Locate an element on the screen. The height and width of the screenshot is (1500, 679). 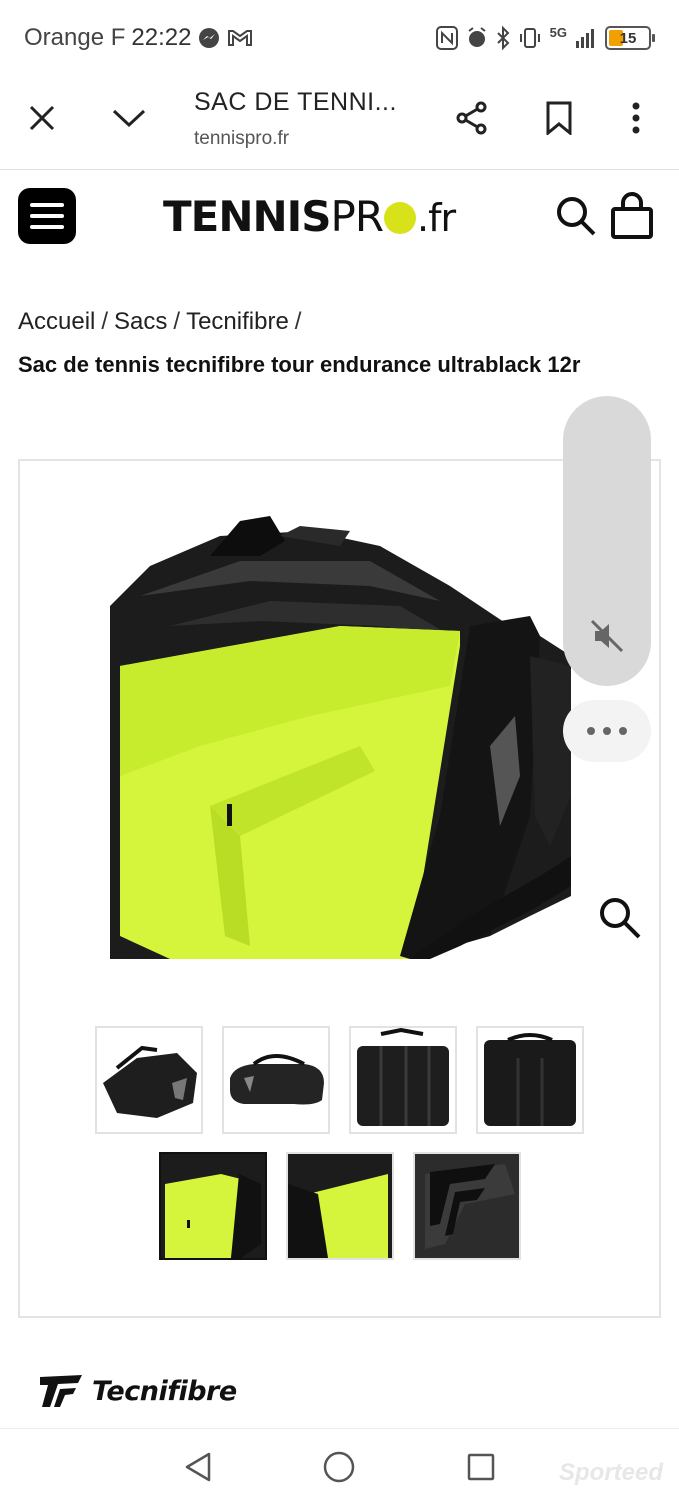
page-url: tennispro.fr is located at coordinates (241, 139).